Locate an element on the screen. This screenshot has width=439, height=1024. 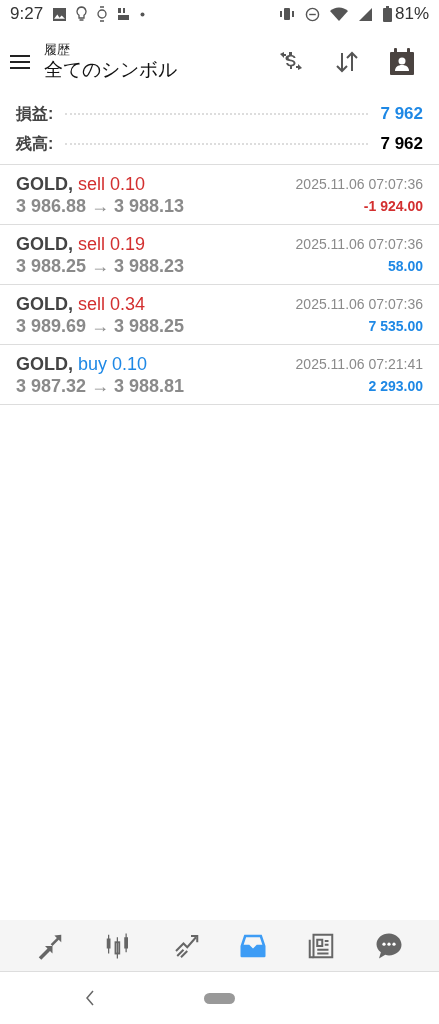
home-pill is located at coordinates (219, 998).